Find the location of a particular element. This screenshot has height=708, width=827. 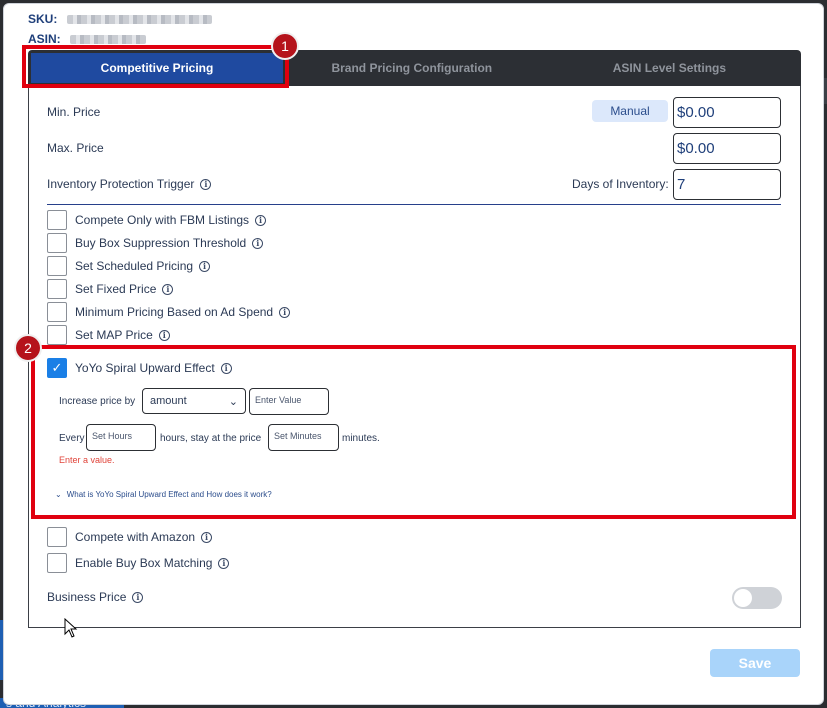

option-fixed-price: Set Fixed Price i is located at coordinates (110, 289).